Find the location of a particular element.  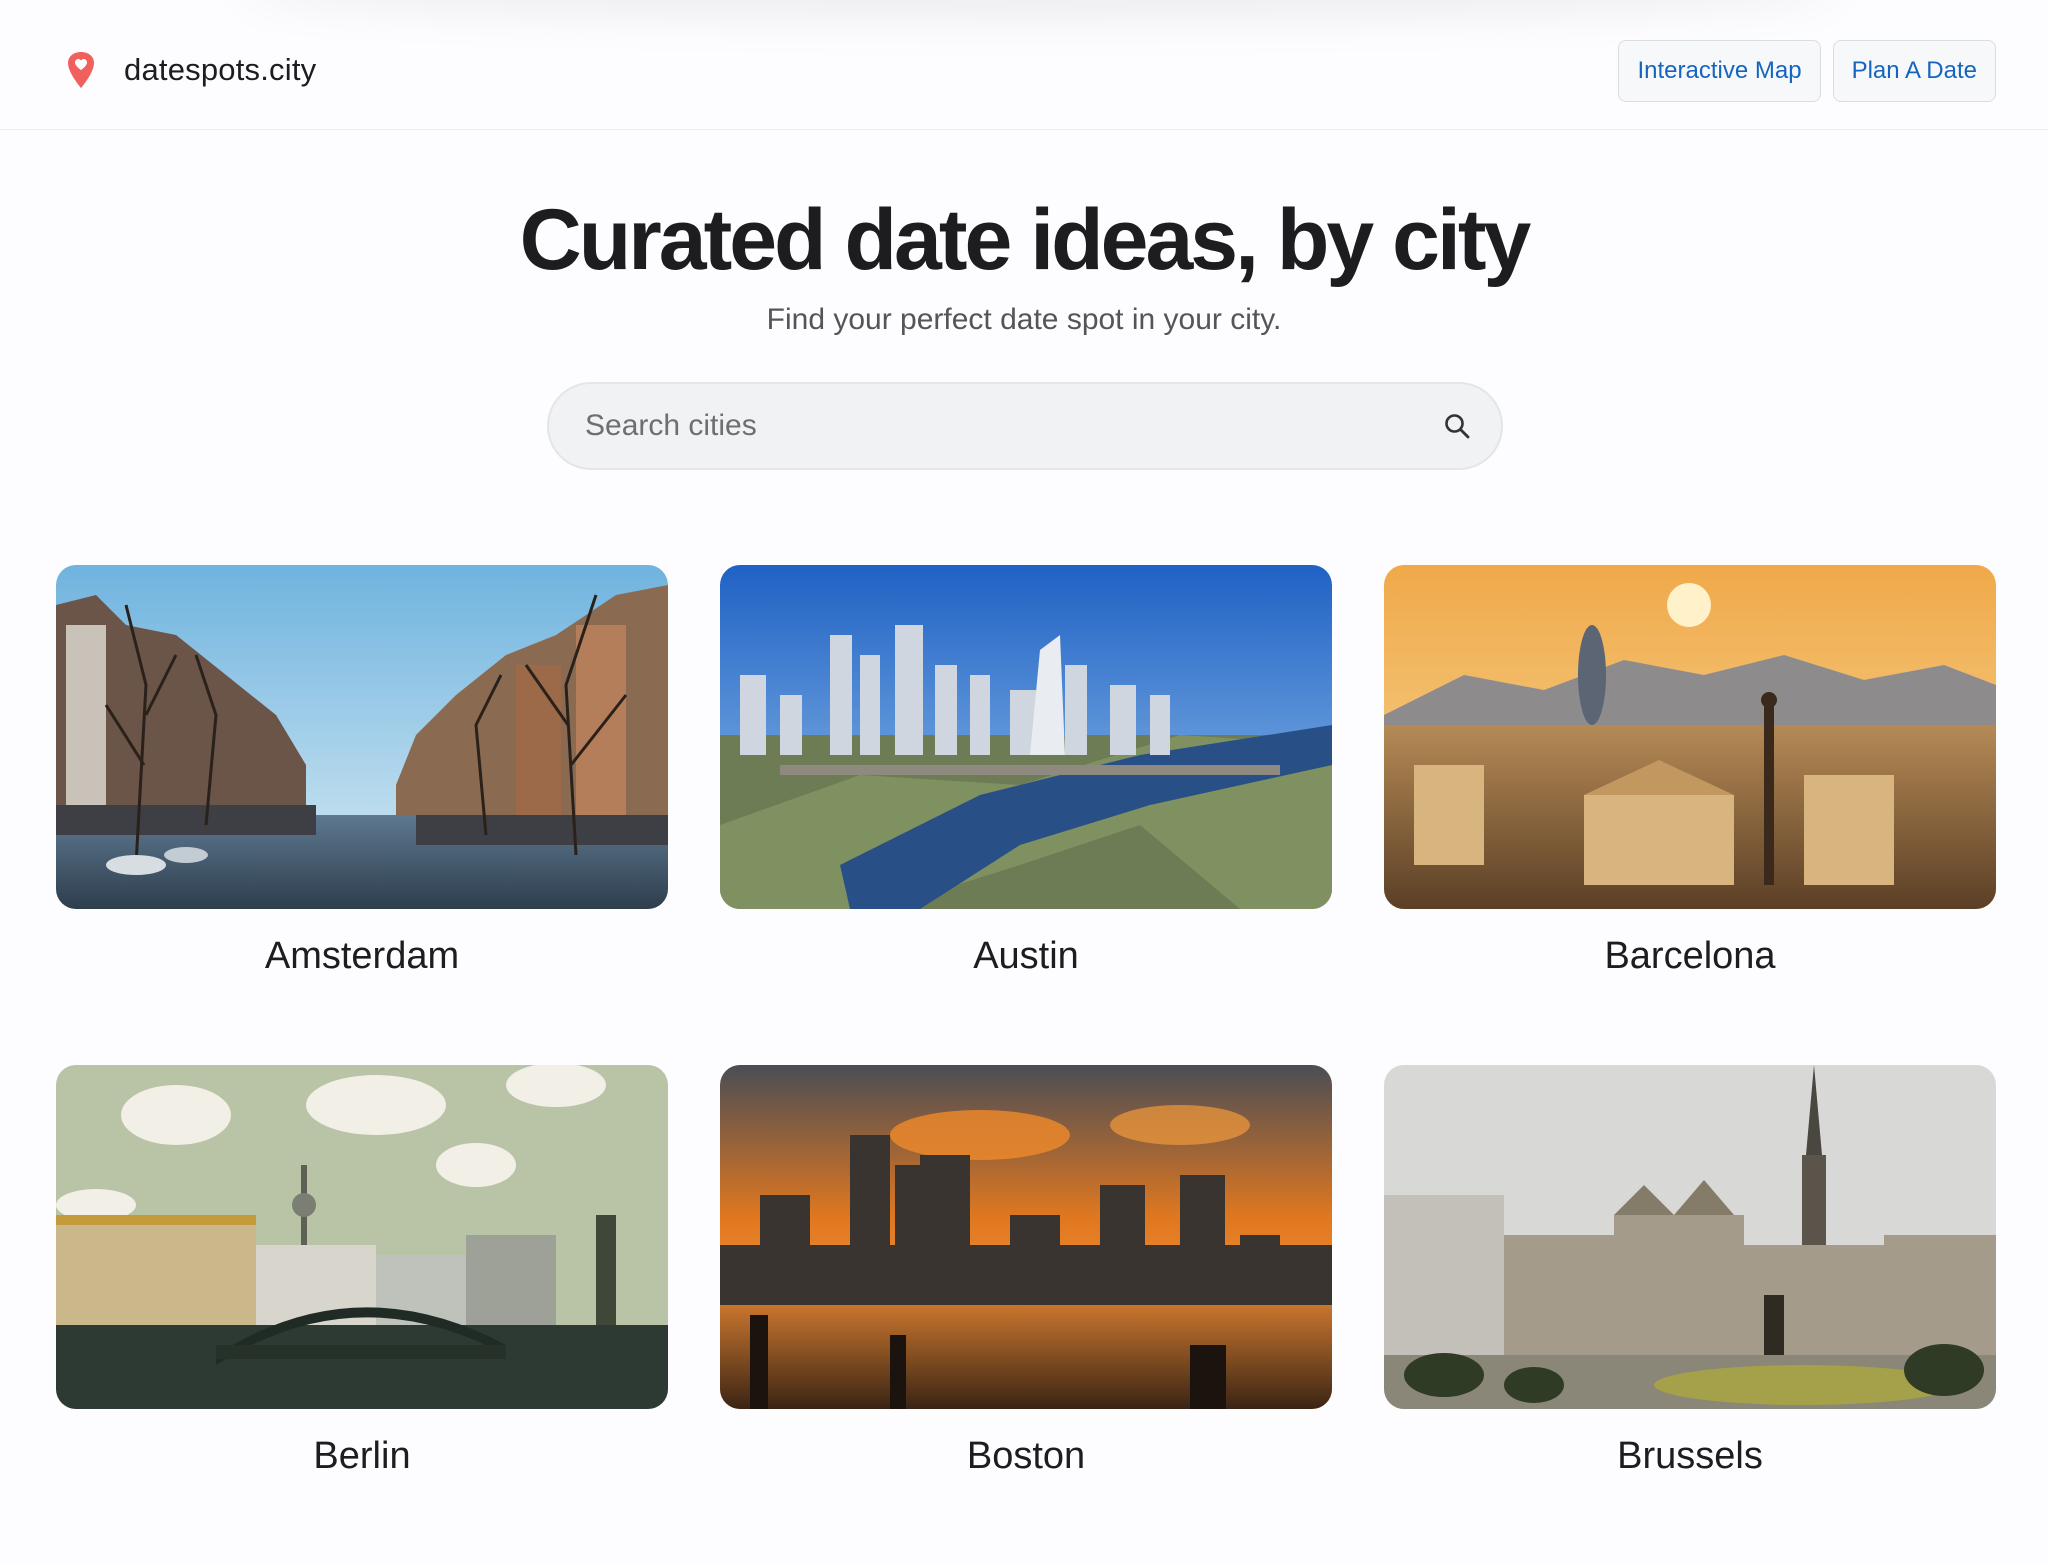

header-nav: Interactive Map Plan A Date is located at coordinates (1807, 71).